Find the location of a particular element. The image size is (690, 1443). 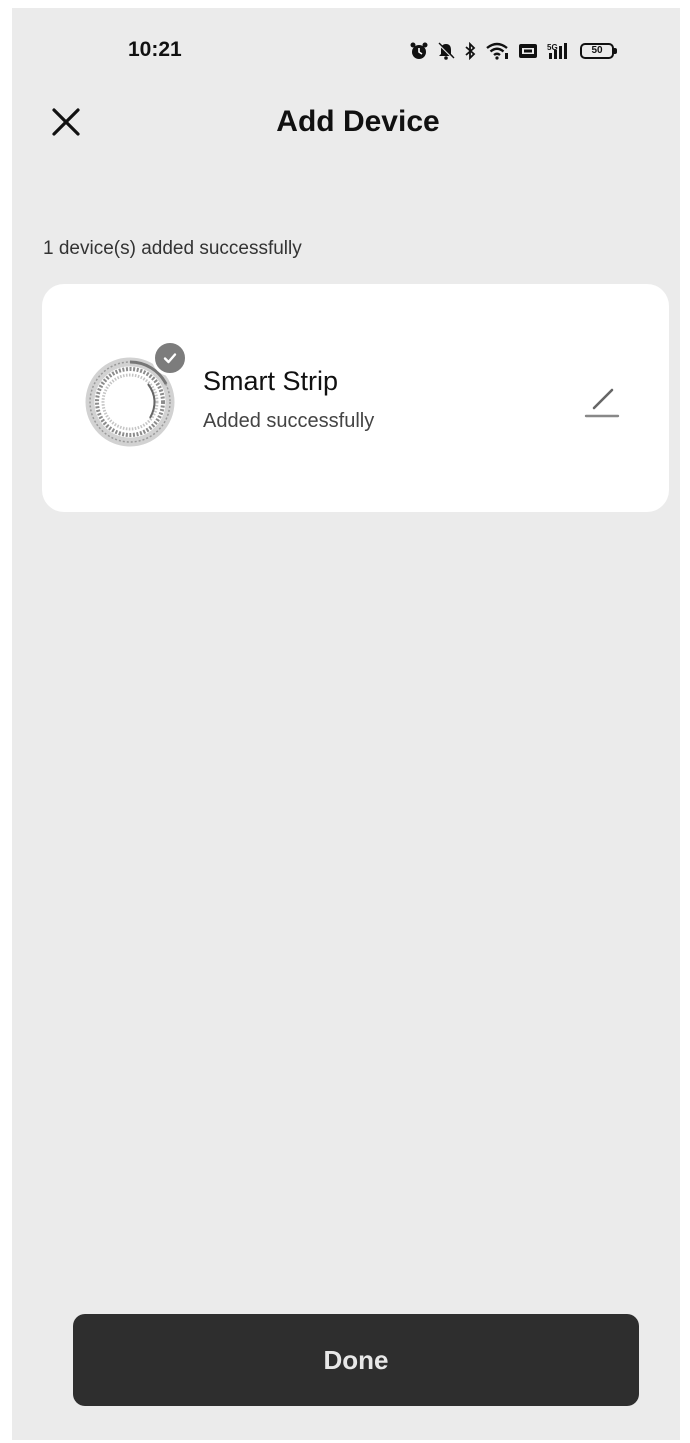

device-name: Smart Strip is located at coordinates (271, 381).